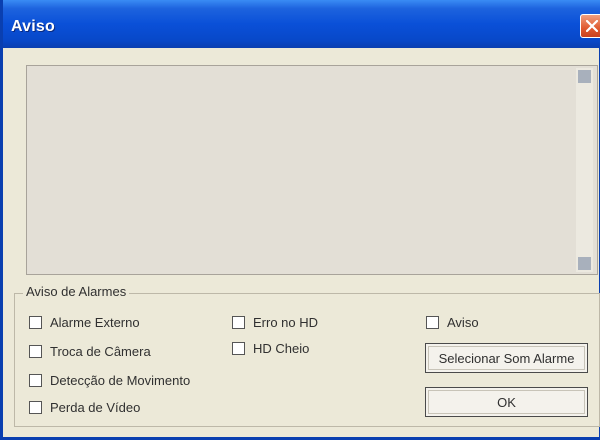 Image resolution: width=600 pixels, height=440 pixels. What do you see at coordinates (286, 322) in the screenshot?
I see `checkbox-label: Erro no HD` at bounding box center [286, 322].